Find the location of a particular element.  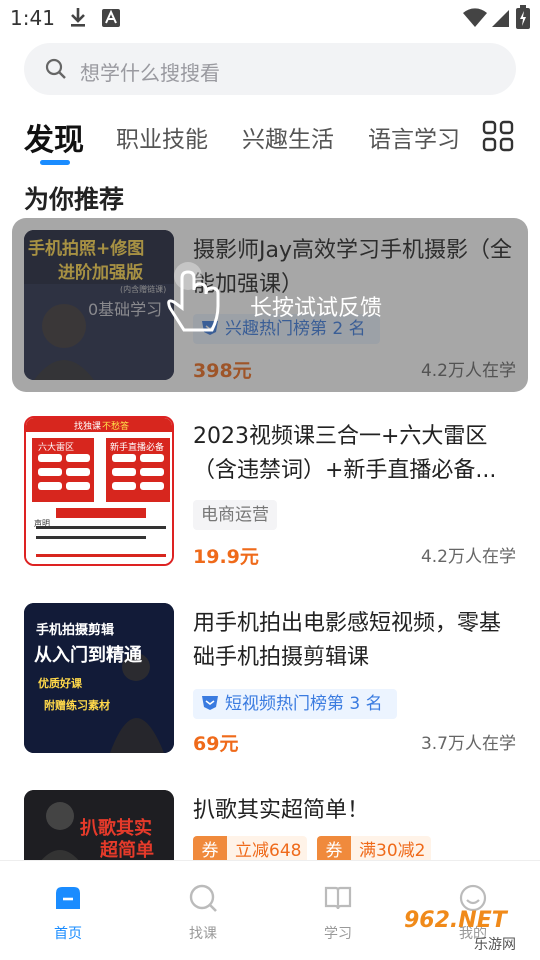

coupon-text: 满30减2 is located at coordinates (392, 850).